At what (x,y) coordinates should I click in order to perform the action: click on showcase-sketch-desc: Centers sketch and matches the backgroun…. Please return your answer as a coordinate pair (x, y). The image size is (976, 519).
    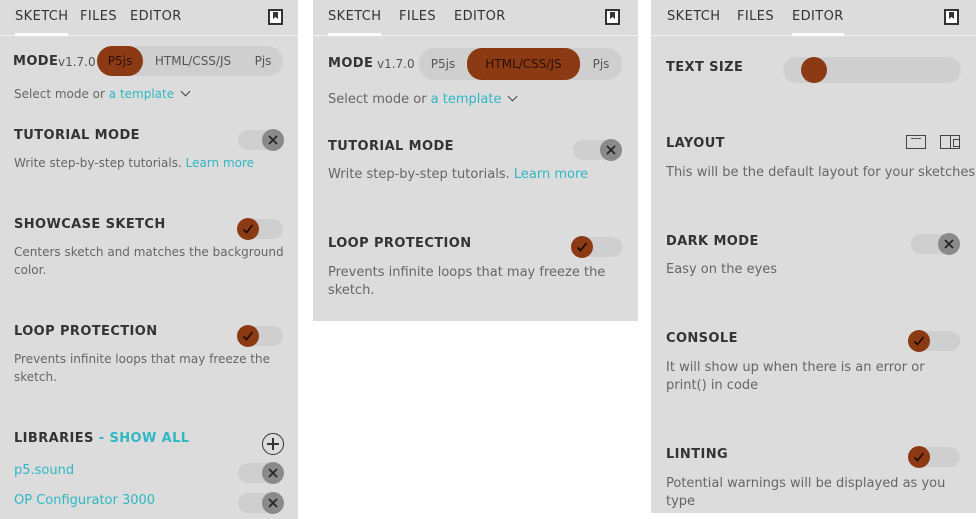
    Looking at the image, I should click on (149, 261).